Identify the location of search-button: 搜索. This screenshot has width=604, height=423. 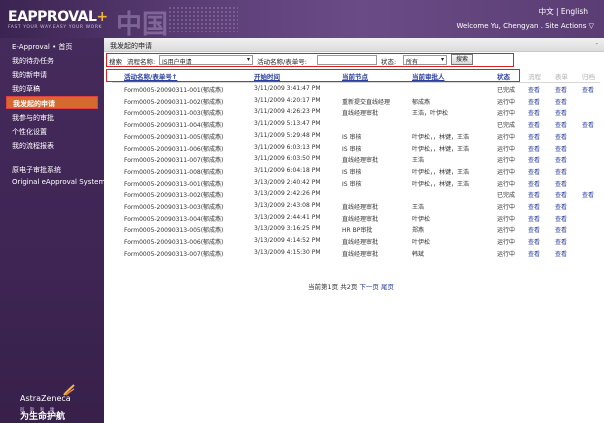
(462, 59).